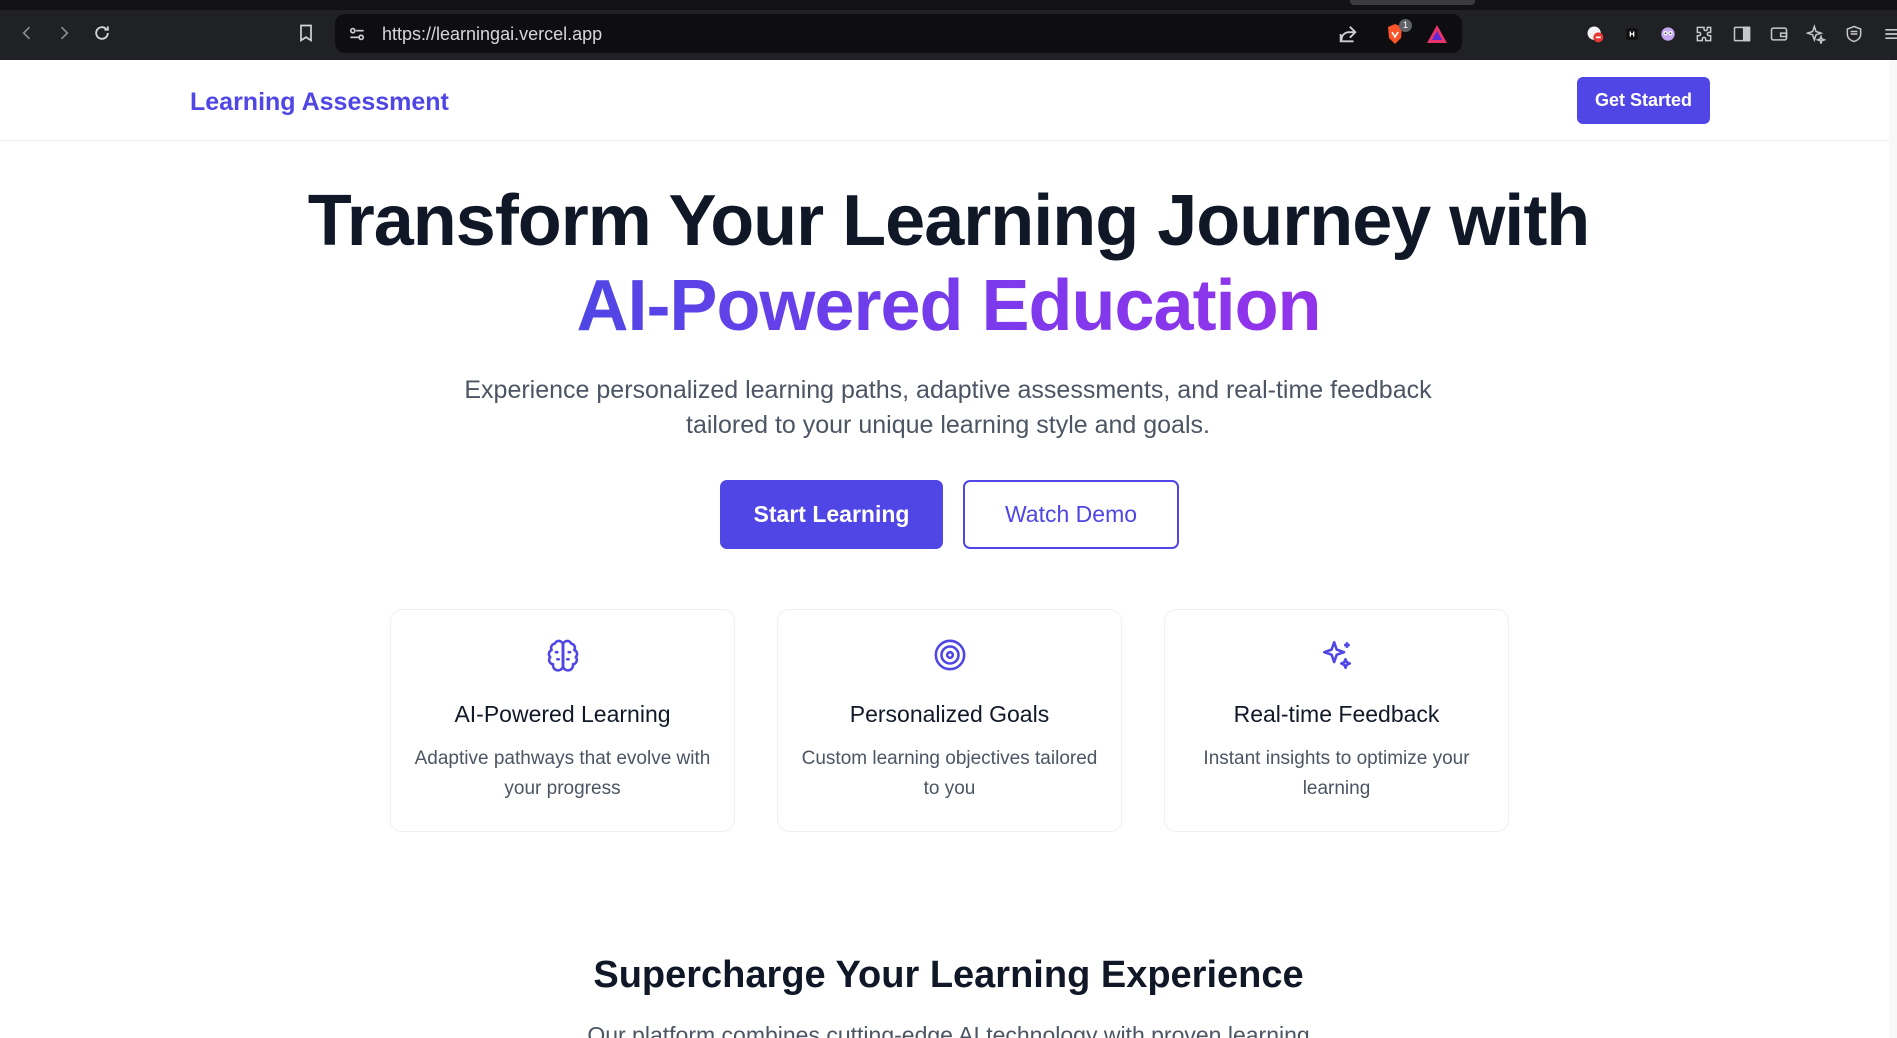 Image resolution: width=1897 pixels, height=1038 pixels. I want to click on hero-title-gradient-text: AI-Powered Education, so click(948, 306).